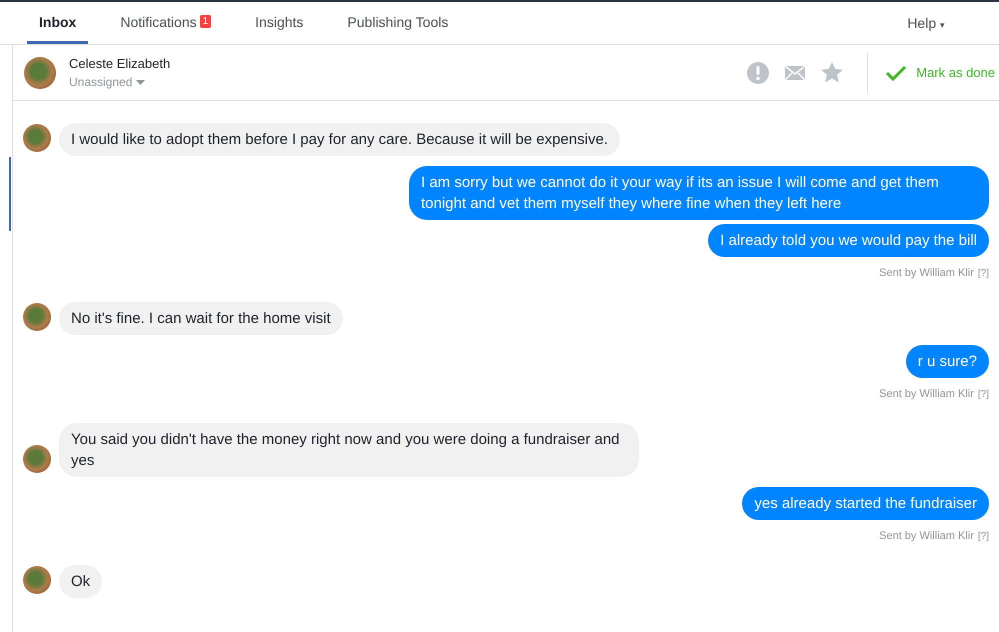 The height and width of the screenshot is (632, 999). I want to click on nav-tab: Insights, so click(279, 23).